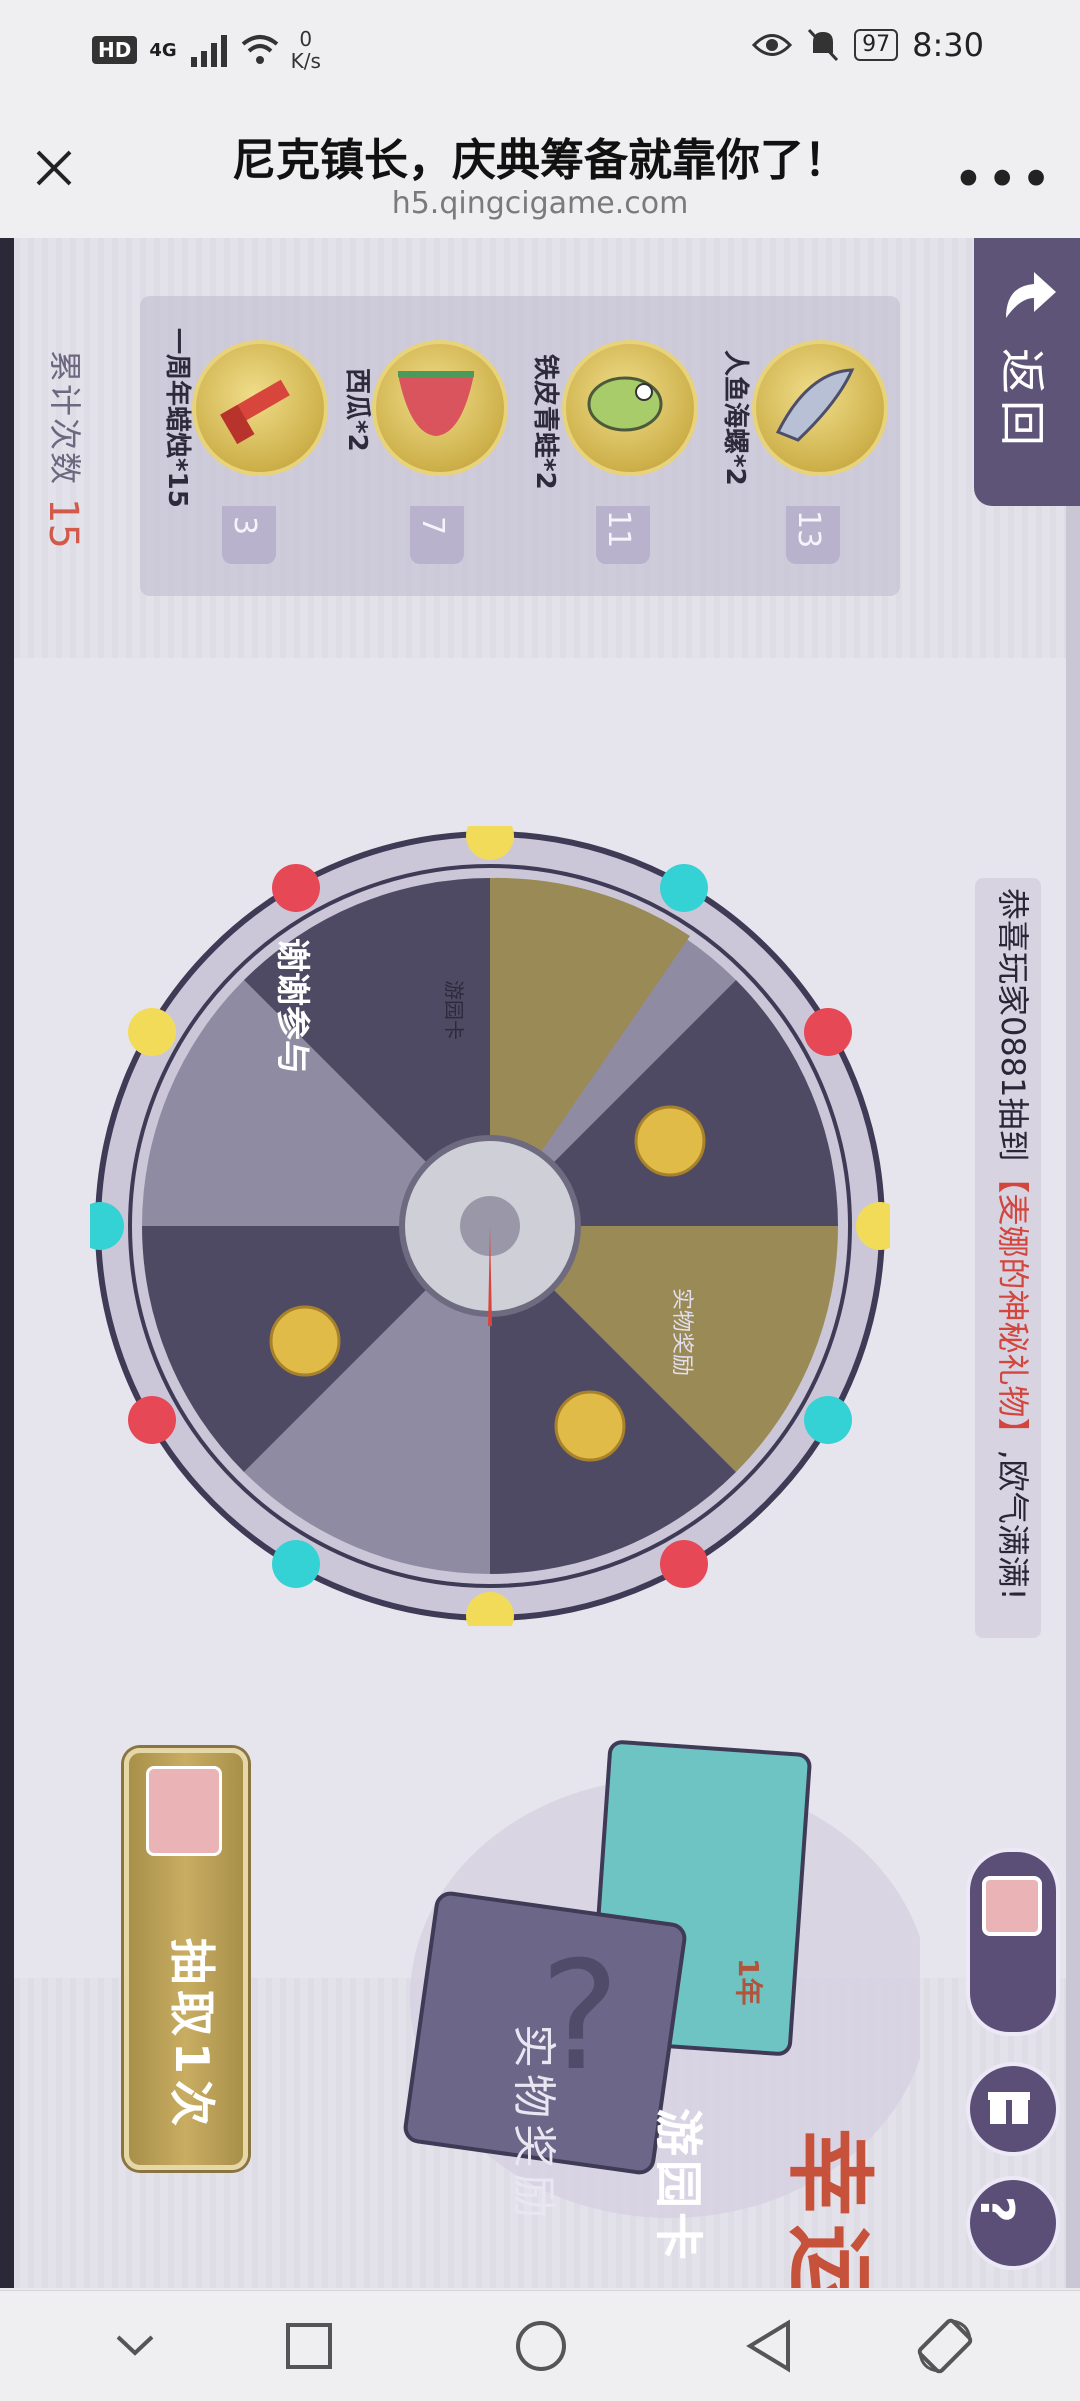 This screenshot has width=1080, height=2401. I want to click on browser-titlebar: 尼克镇长，庆典筹备就靠你了！ h5.qingcigame.com •••, so click(540, 174).